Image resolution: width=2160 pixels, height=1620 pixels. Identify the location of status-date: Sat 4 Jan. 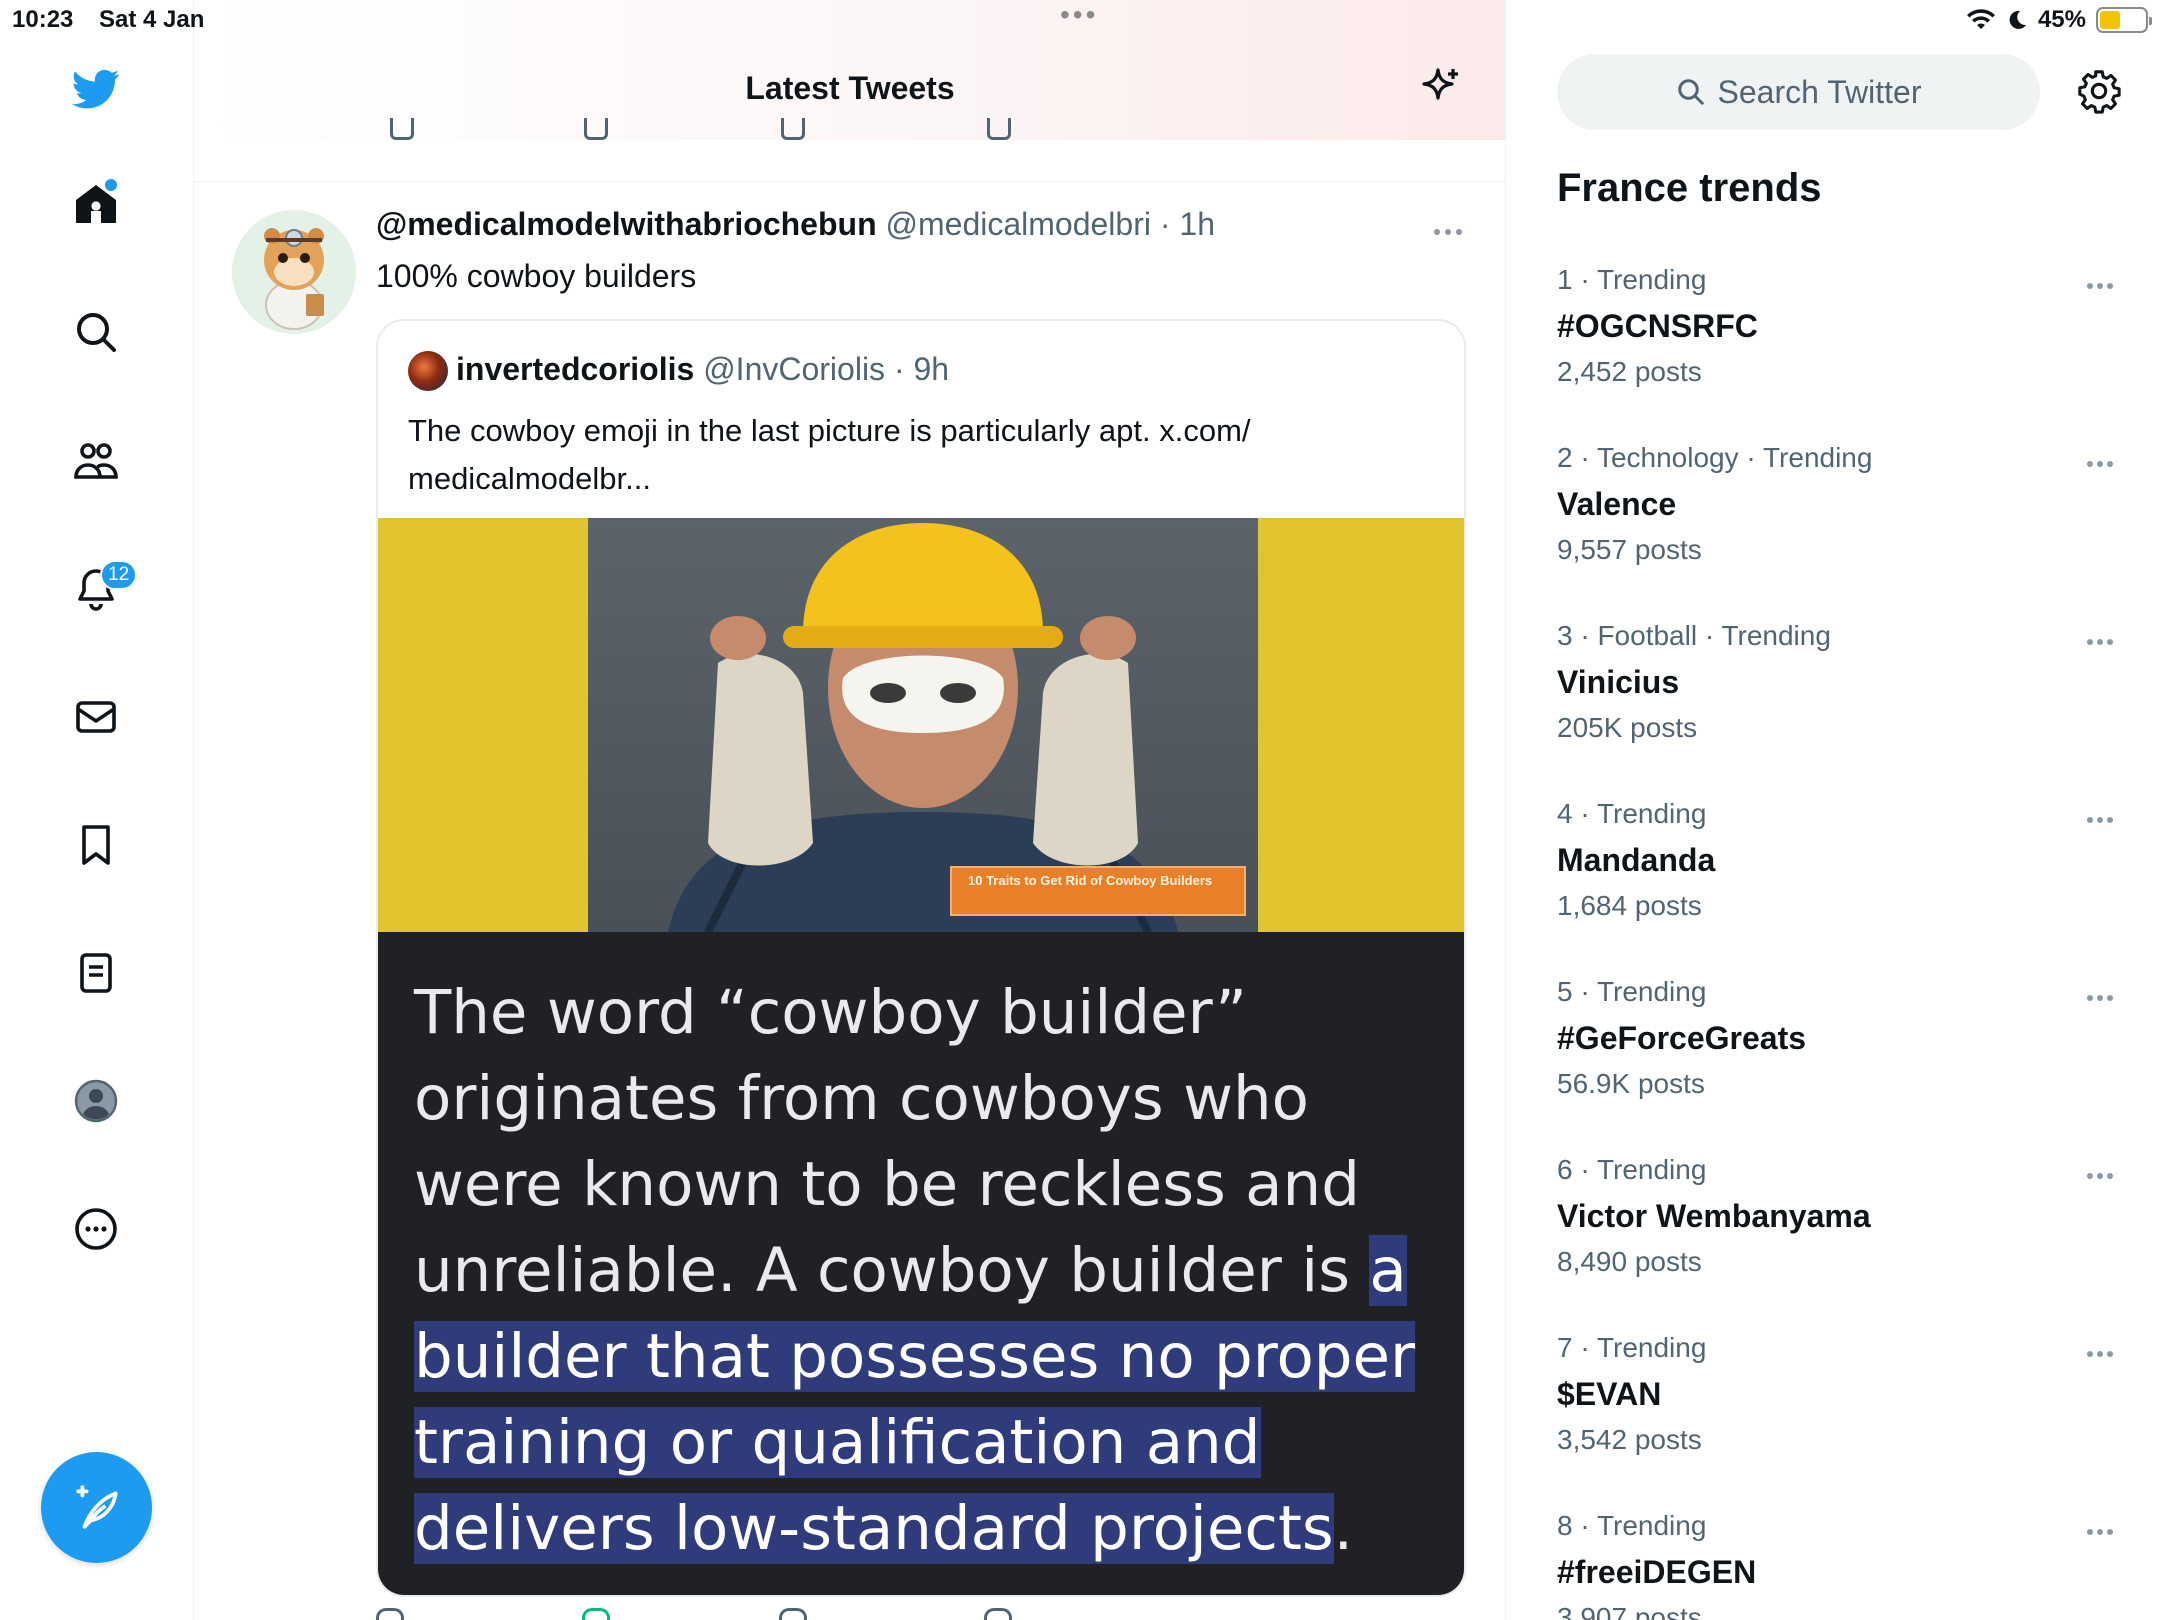
(152, 19).